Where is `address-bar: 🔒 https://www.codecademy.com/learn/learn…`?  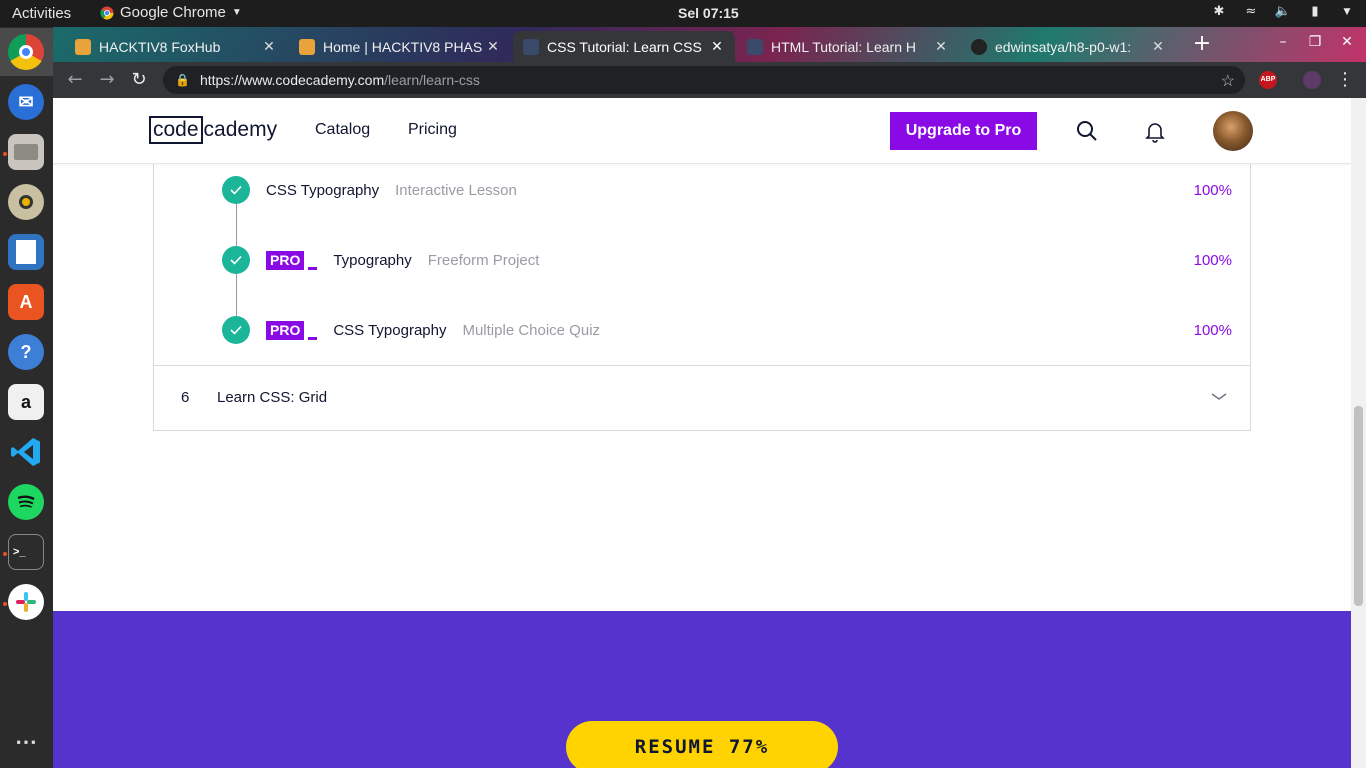
address-bar: 🔒 https://www.codecademy.com/learn/learn… is located at coordinates (704, 80).